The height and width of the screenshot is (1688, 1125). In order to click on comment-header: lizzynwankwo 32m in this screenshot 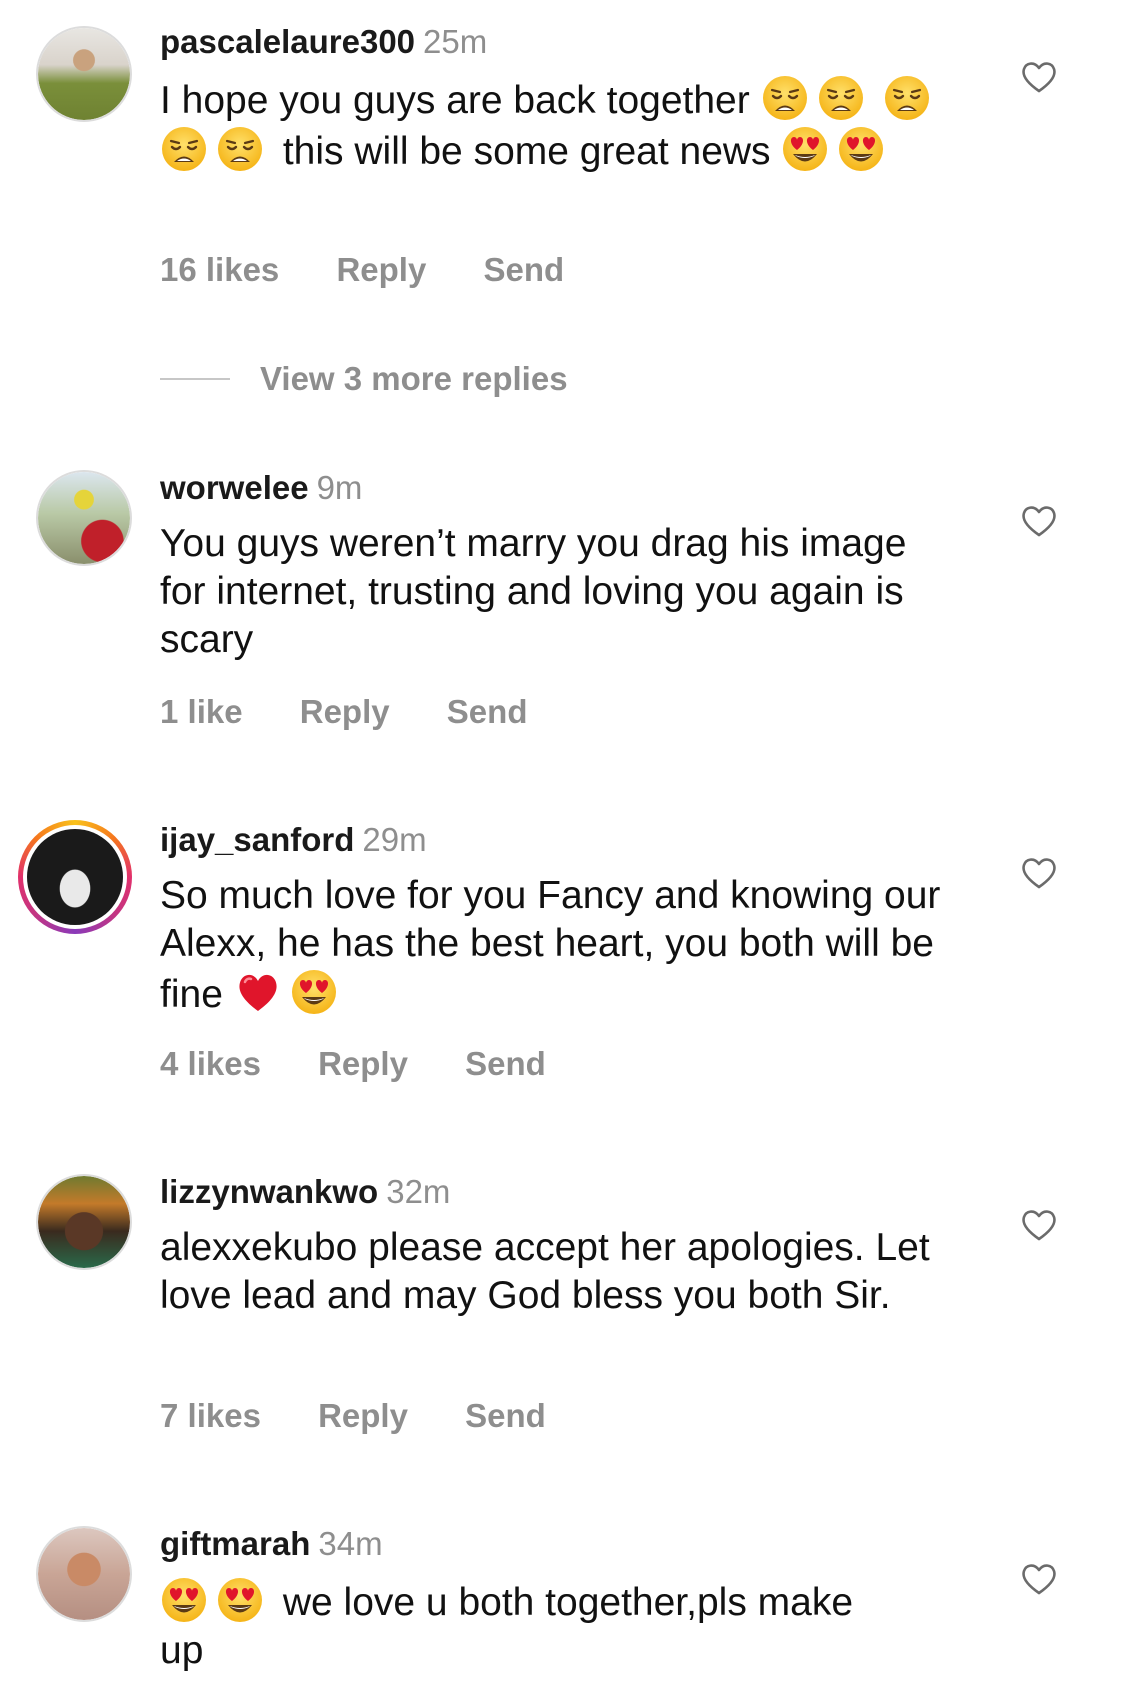, I will do `click(305, 1192)`.